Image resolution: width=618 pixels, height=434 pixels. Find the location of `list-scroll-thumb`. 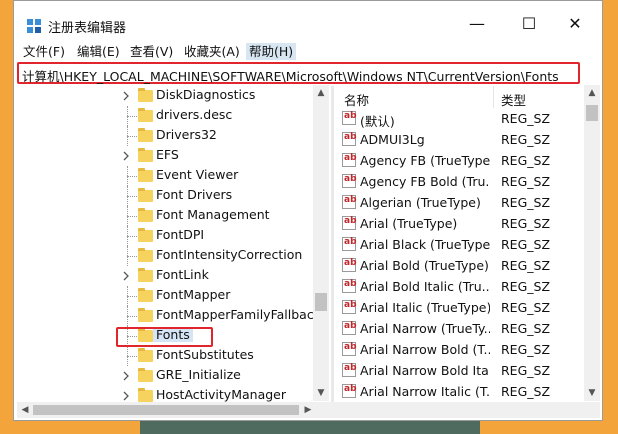

list-scroll-thumb is located at coordinates (592, 113).